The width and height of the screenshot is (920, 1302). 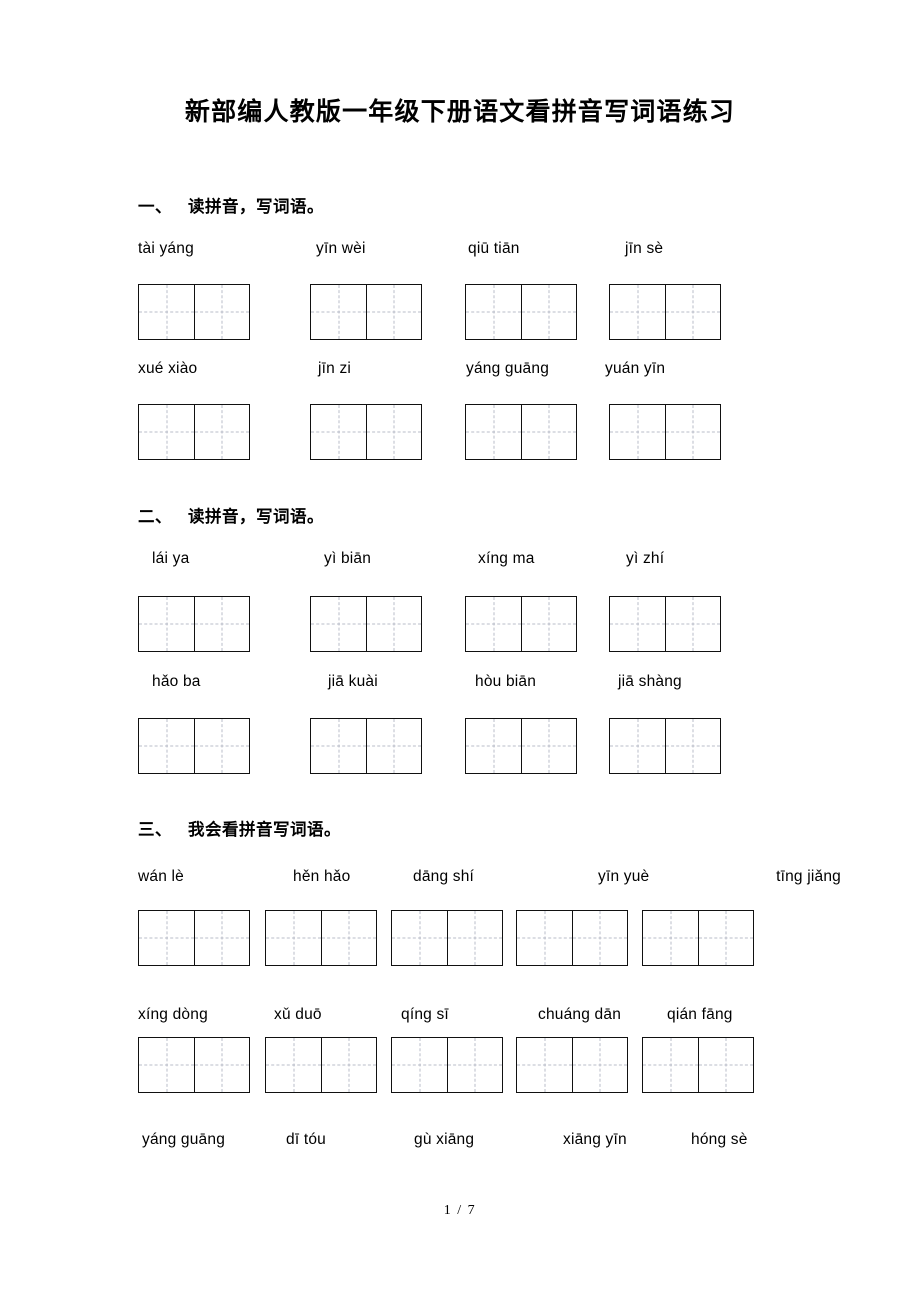 What do you see at coordinates (444, 1139) in the screenshot?
I see `pinyin-group: gù xiāng` at bounding box center [444, 1139].